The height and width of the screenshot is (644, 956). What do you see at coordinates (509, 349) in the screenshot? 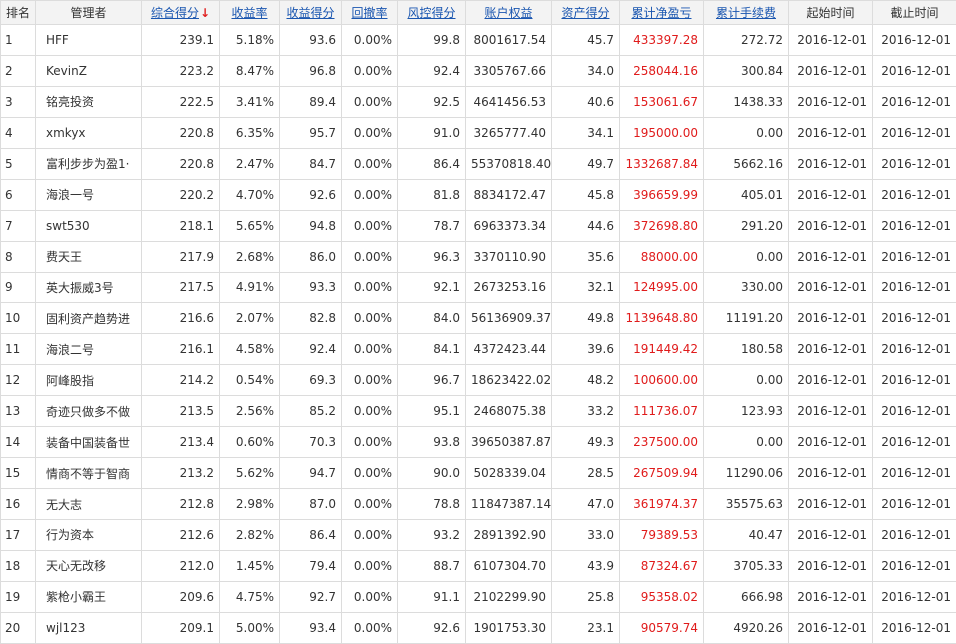
I see `cell-equity: 4372423.44` at bounding box center [509, 349].